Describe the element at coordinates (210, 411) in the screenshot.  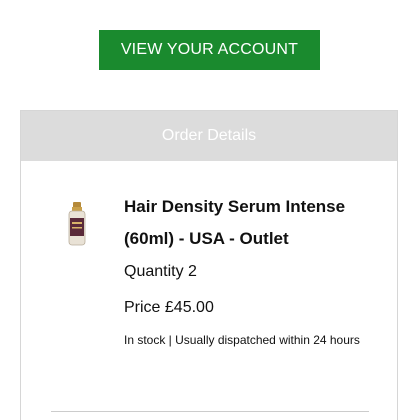
I see `divider` at that location.